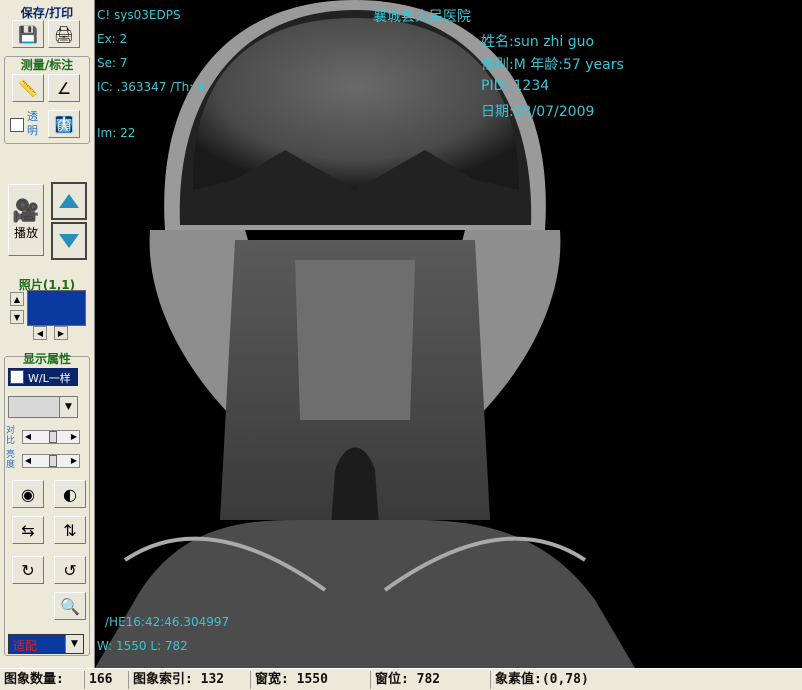 Image resolution: width=802 pixels, height=690 pixels. What do you see at coordinates (56, 308) in the screenshot?
I see `photo-panel` at bounding box center [56, 308].